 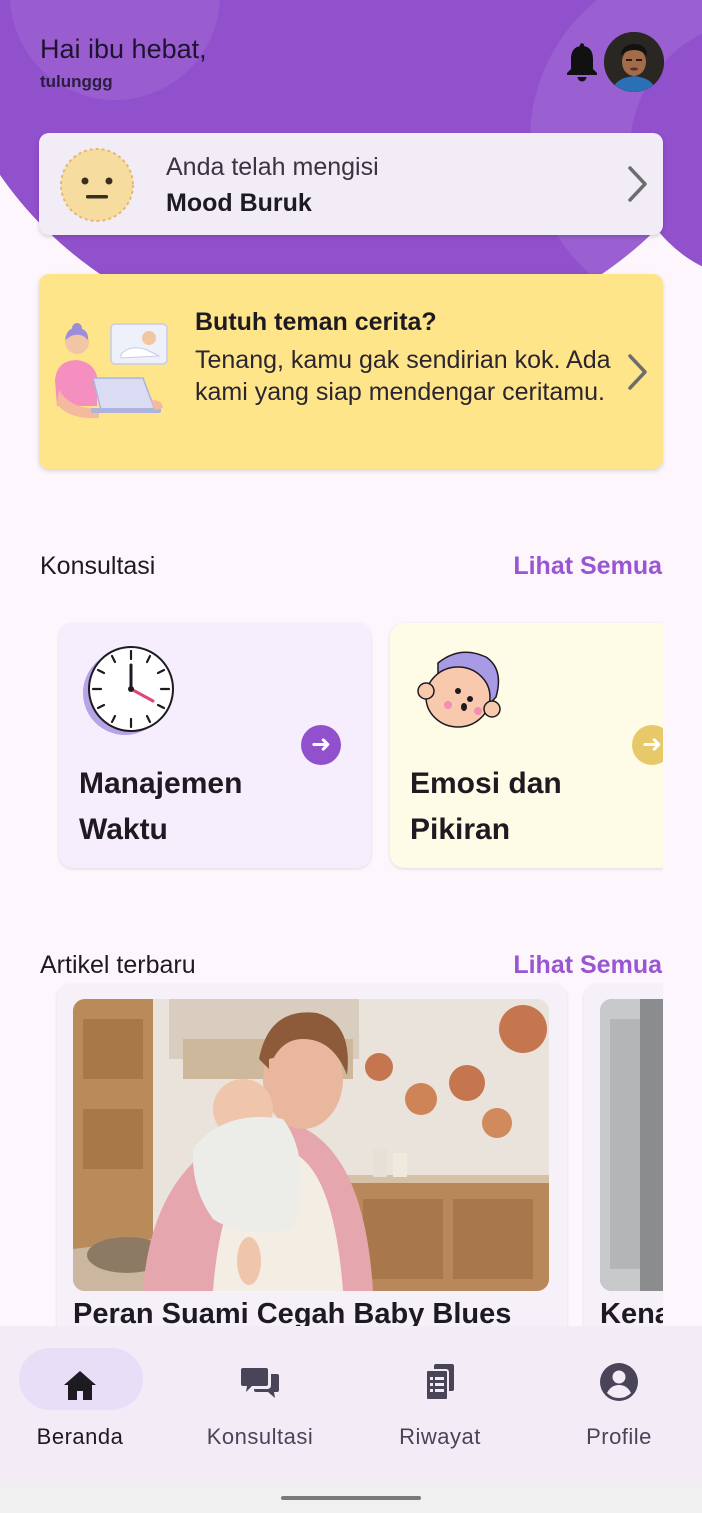 What do you see at coordinates (98, 566) in the screenshot?
I see `consultation-section-title: Konsultasi` at bounding box center [98, 566].